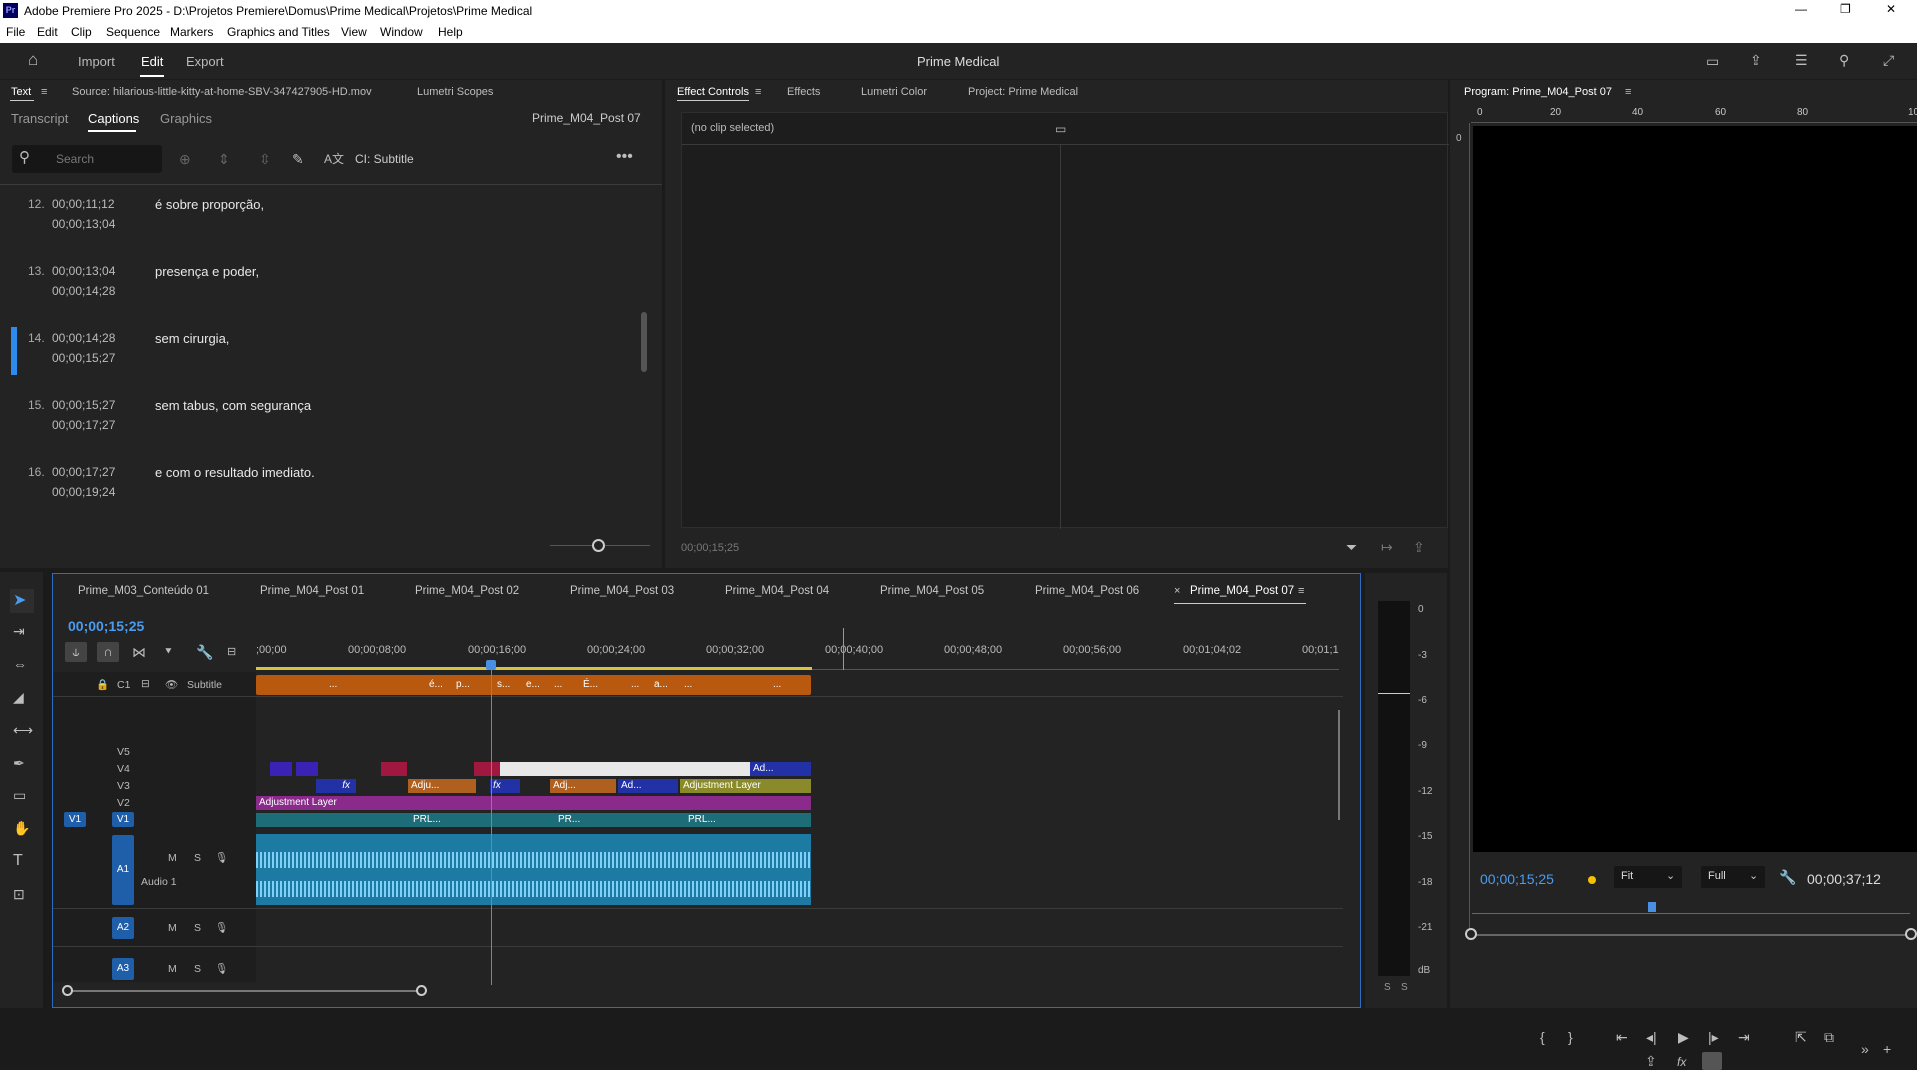  What do you see at coordinates (96, 61) in the screenshot?
I see `import-tab: Import` at bounding box center [96, 61].